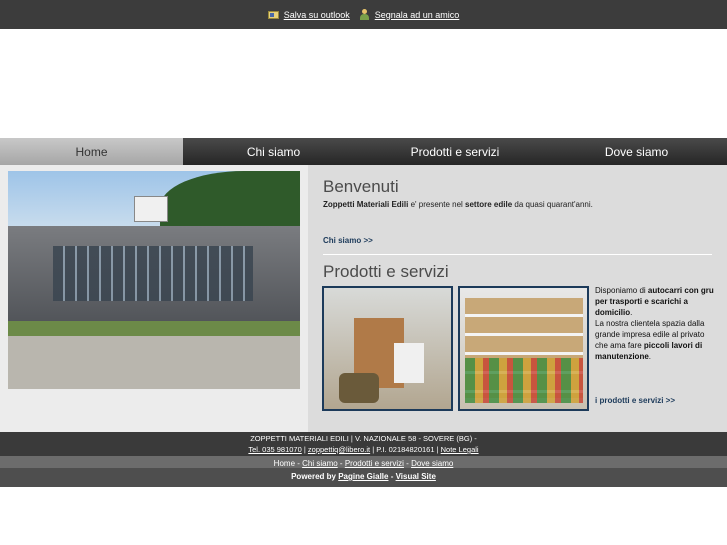  Describe the element at coordinates (386, 271) in the screenshot. I see `products-heading: Prodotti e servizi` at that location.